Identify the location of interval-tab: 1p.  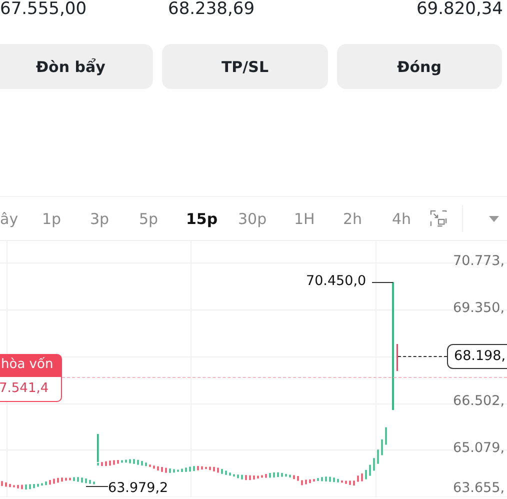
(52, 219).